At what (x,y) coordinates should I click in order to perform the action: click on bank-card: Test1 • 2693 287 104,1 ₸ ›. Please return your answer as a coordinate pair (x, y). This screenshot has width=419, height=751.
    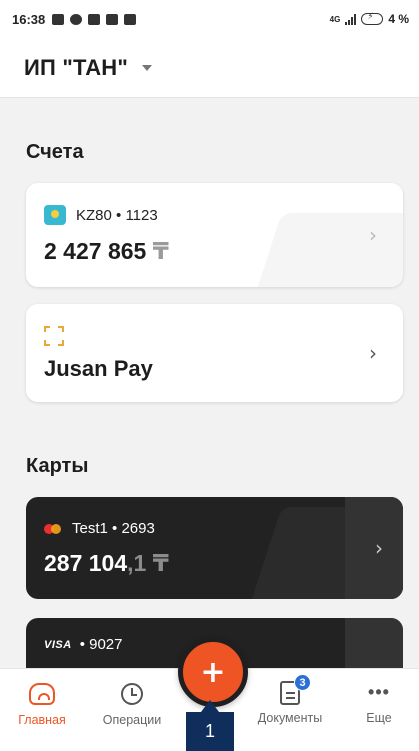
    Looking at the image, I should click on (214, 548).